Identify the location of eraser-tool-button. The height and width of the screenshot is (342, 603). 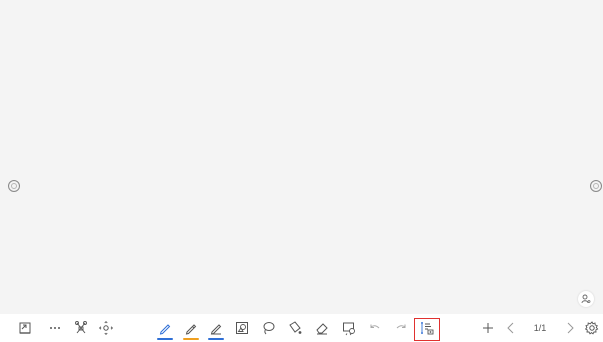
(322, 328).